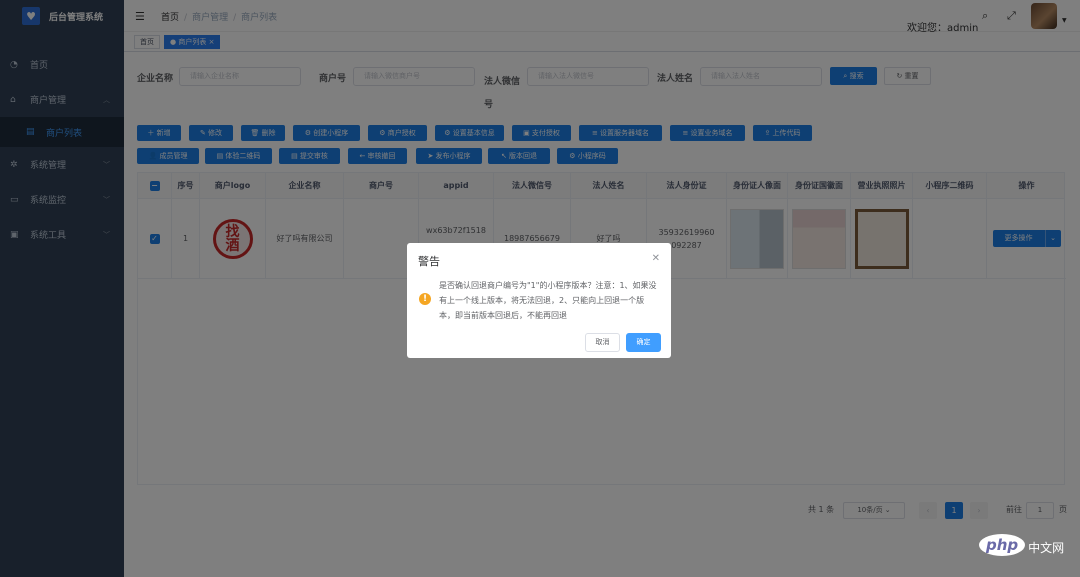 The height and width of the screenshot is (577, 1080). What do you see at coordinates (656, 258) in the screenshot?
I see `close-icon: ✕` at bounding box center [656, 258].